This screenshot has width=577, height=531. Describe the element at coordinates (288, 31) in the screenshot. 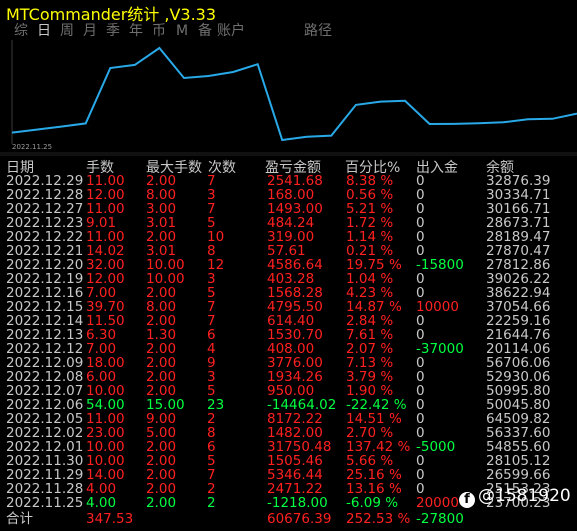

I see `tab-bar: 综 日 周 月 季 年 币 M 备 账户 路径` at that location.